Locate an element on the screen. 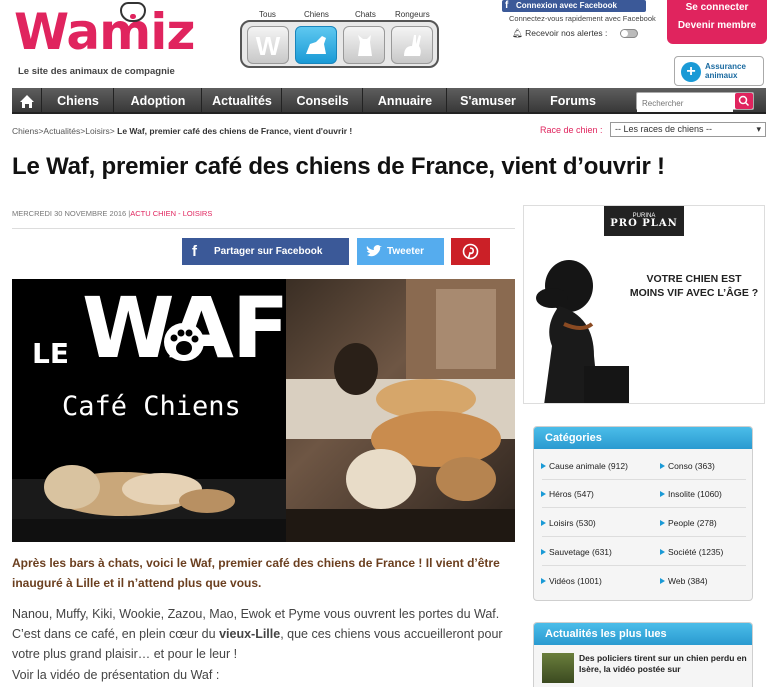  animal-label-cats: Chats is located at coordinates (365, 14).